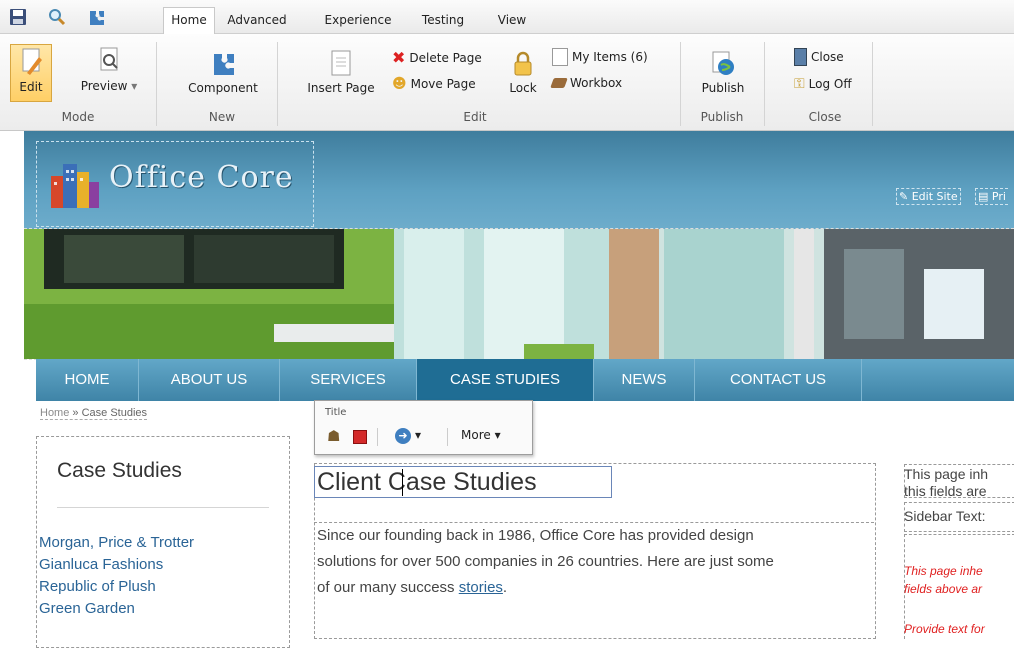 The height and width of the screenshot is (648, 1014). Describe the element at coordinates (476, 435) in the screenshot. I see `more-label: More` at that location.